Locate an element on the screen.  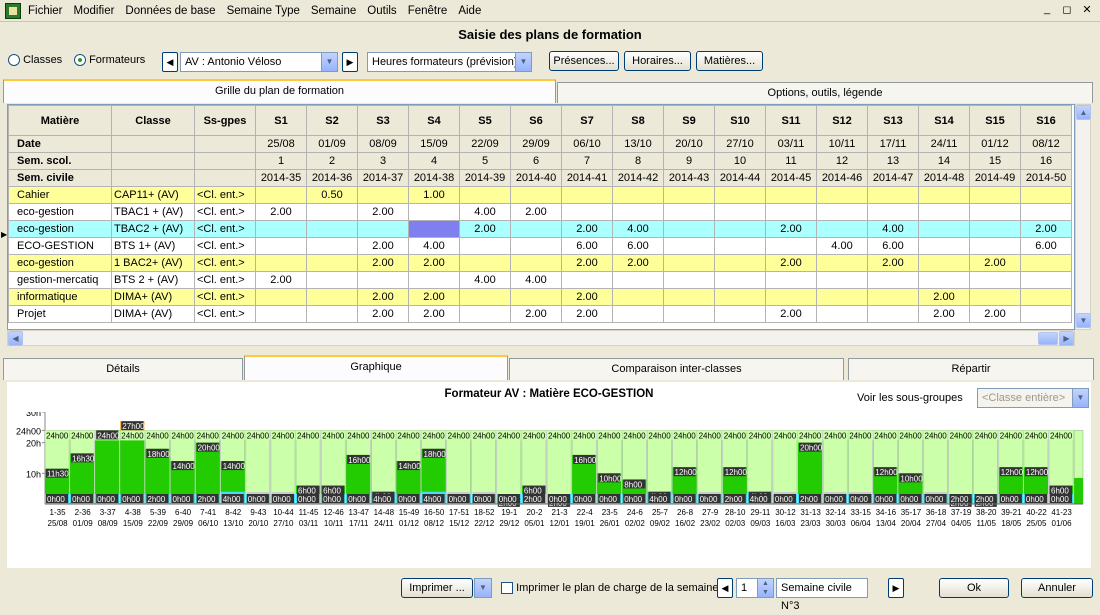
menu-fenetre: Fenêtre is located at coordinates (428, 11).